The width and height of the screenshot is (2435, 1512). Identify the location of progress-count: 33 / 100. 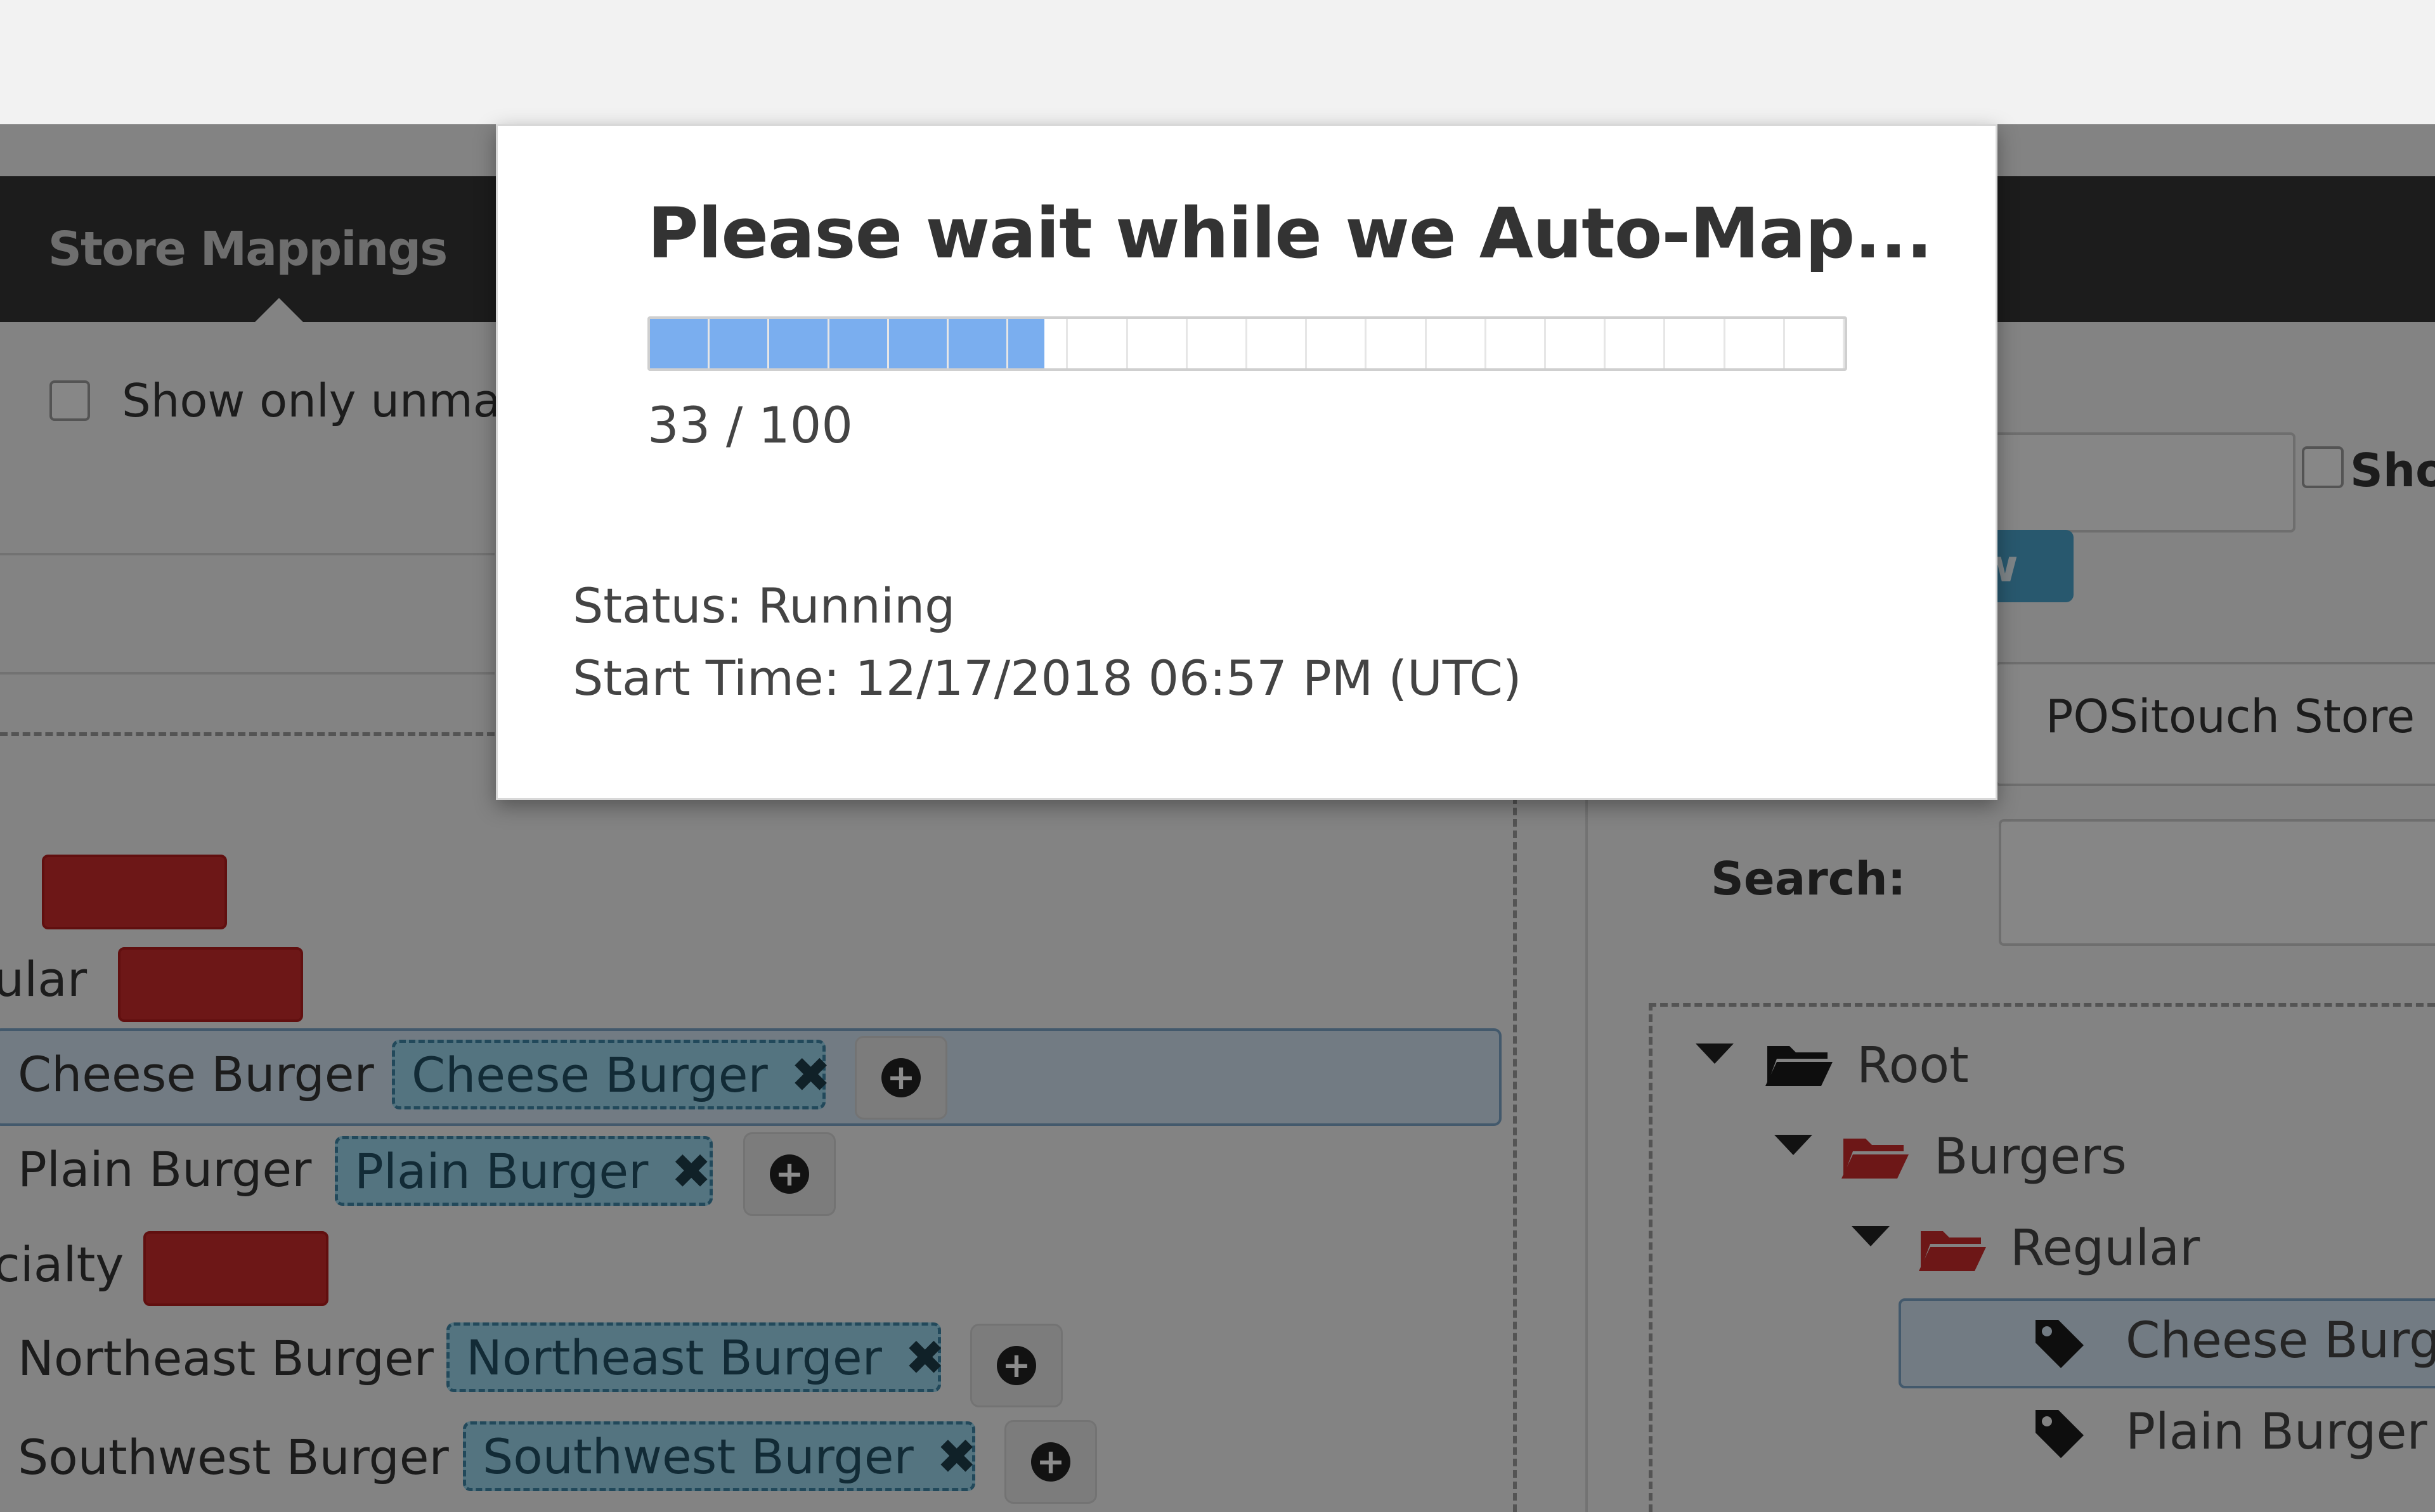
(750, 426).